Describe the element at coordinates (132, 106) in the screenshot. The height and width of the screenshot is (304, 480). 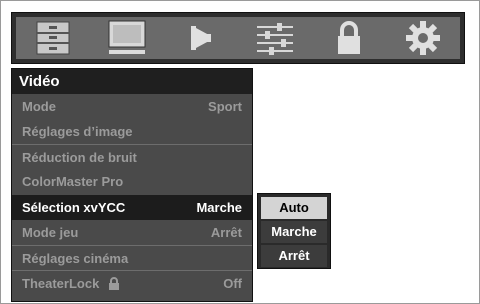
I see `menu-item-mode: Mode Sport` at that location.